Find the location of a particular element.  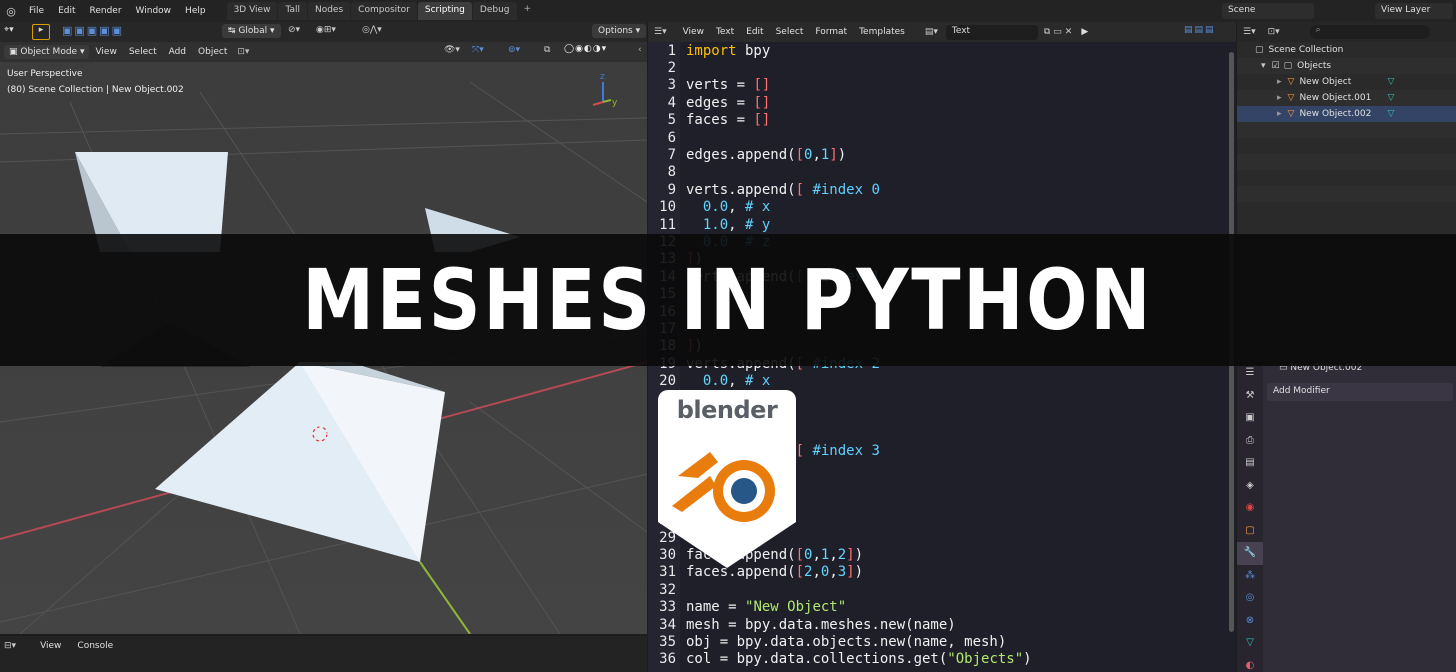

text-datablock-icon: ▤▾ is located at coordinates (931, 32).